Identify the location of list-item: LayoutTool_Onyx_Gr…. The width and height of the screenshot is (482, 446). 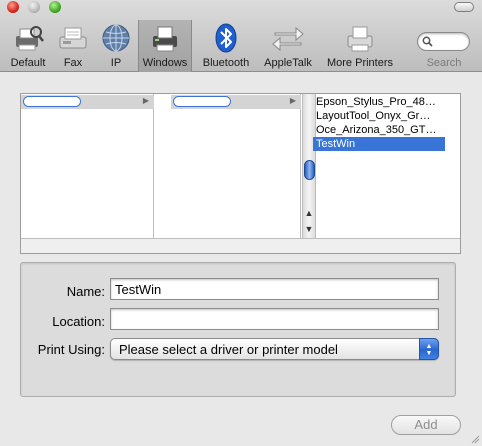
(379, 116).